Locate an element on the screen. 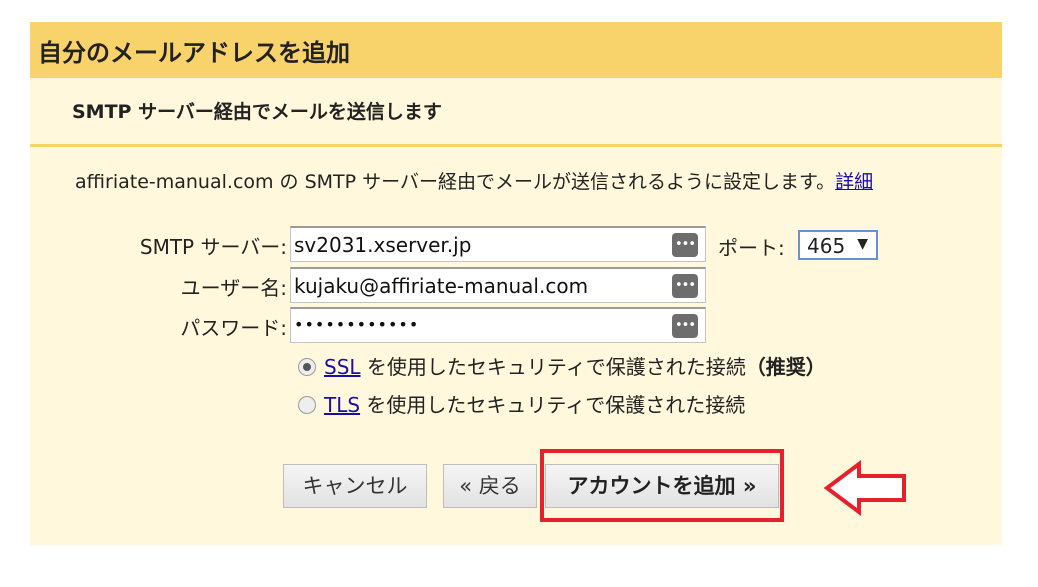 The image size is (1038, 587). smtp-server-input: sv2031.xserver.jp ••• is located at coordinates (498, 244).